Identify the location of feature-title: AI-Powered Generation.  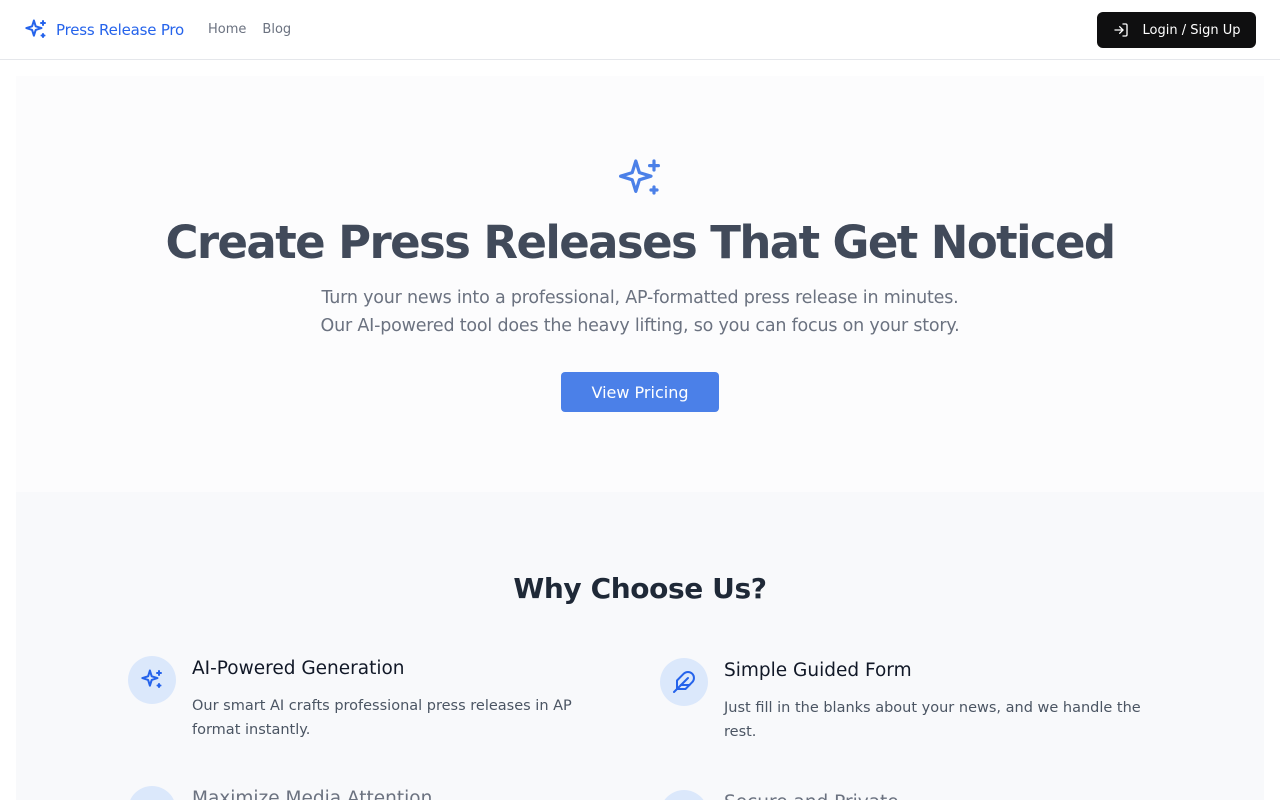
(298, 668).